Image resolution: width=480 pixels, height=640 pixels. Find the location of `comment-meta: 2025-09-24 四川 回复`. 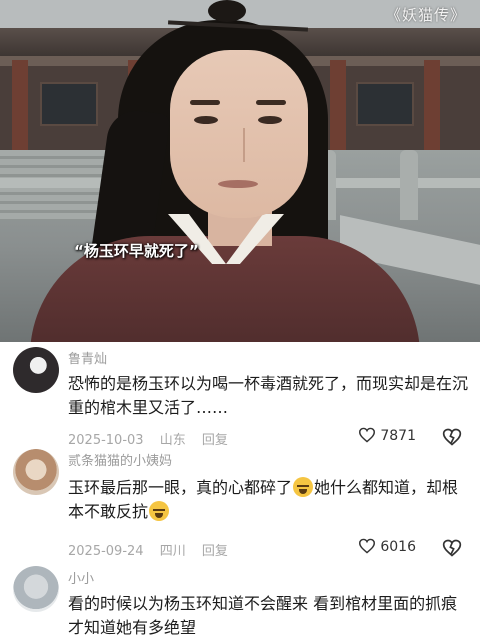

comment-meta: 2025-09-24 四川 回复 is located at coordinates (154, 549).